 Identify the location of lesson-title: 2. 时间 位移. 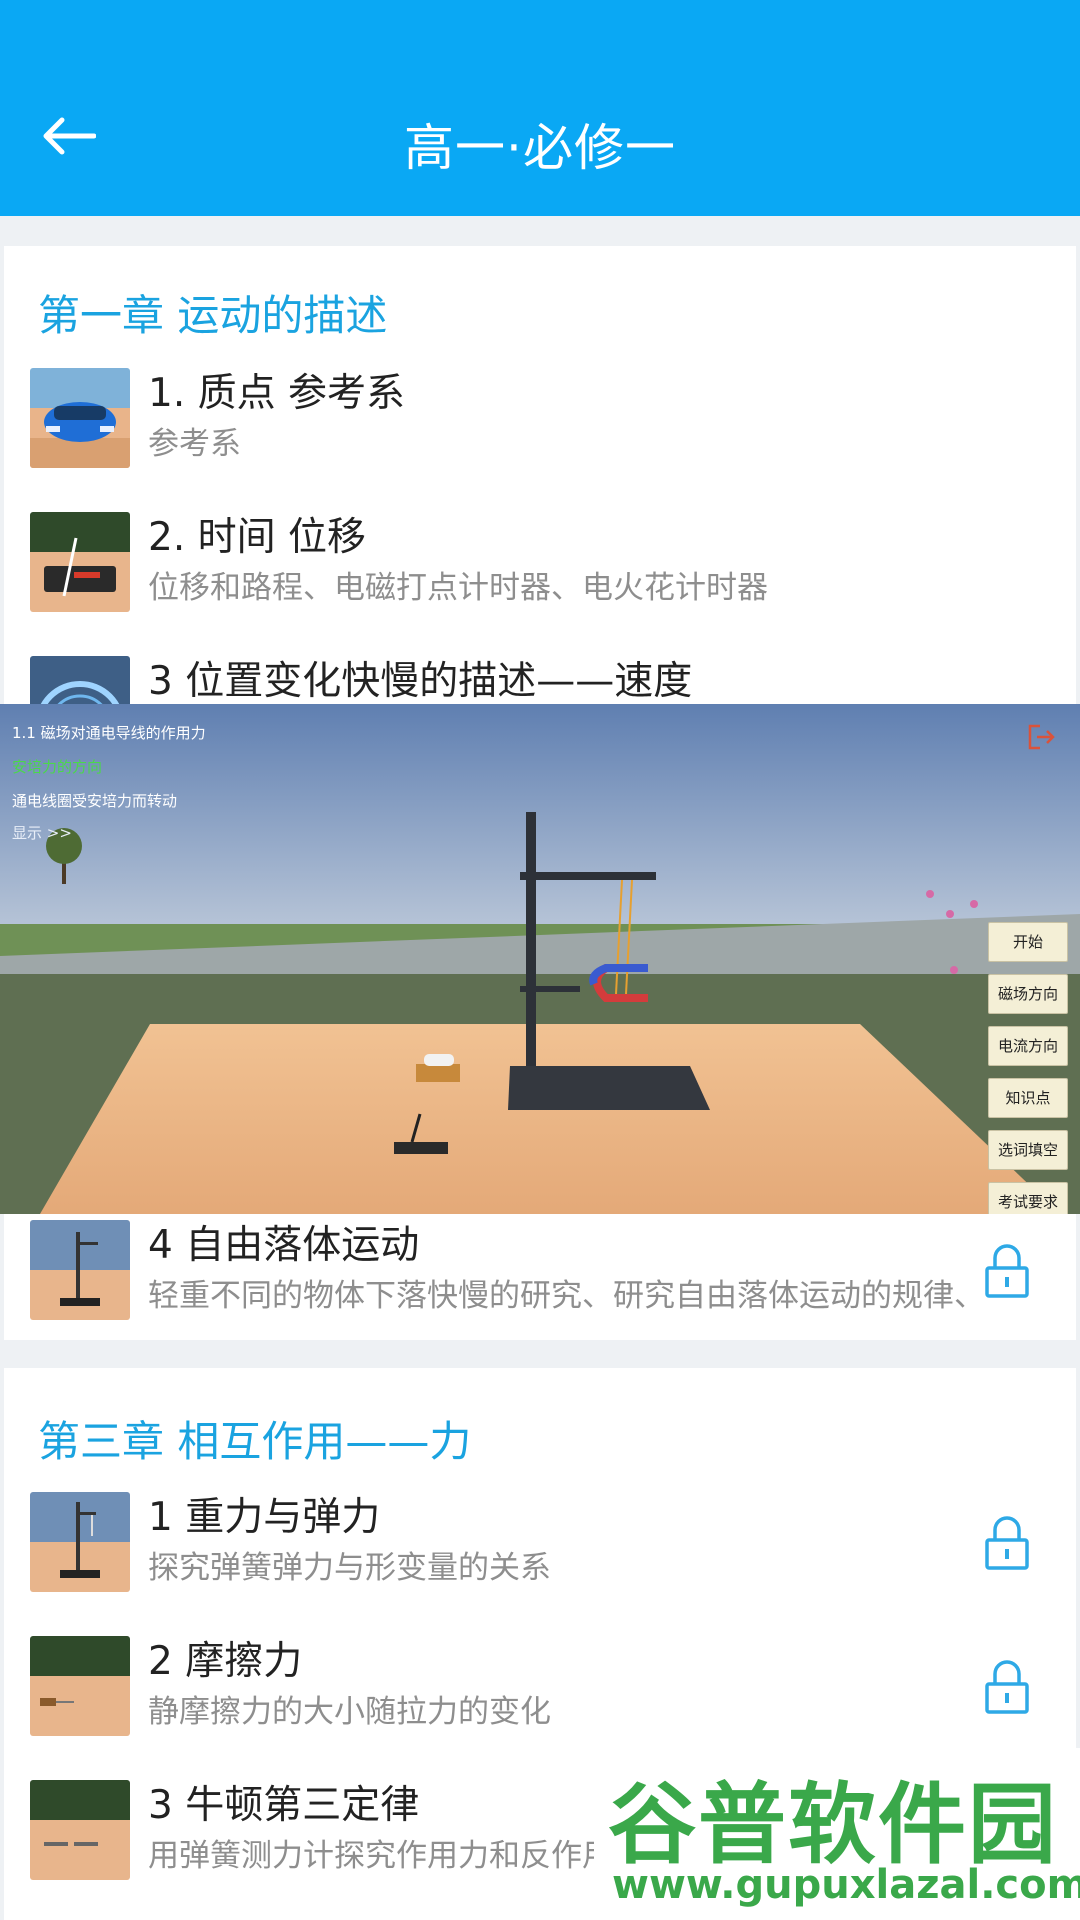
(257, 537).